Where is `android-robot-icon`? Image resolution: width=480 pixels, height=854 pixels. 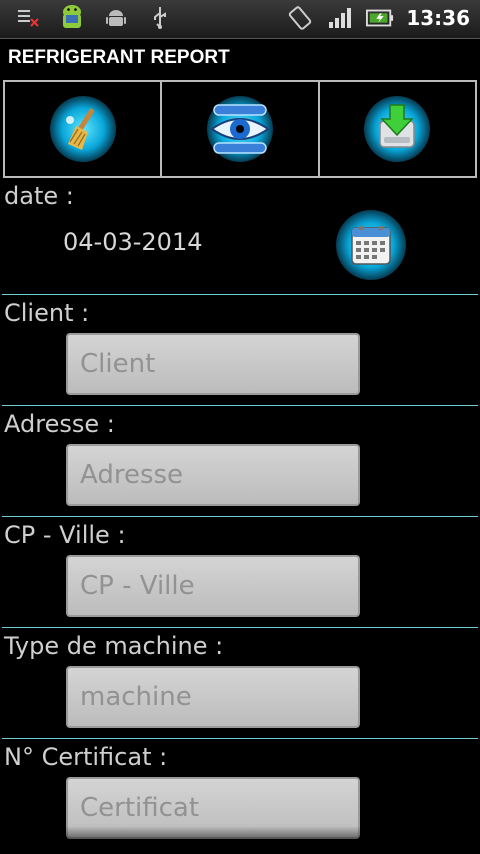
android-robot-icon is located at coordinates (72, 18).